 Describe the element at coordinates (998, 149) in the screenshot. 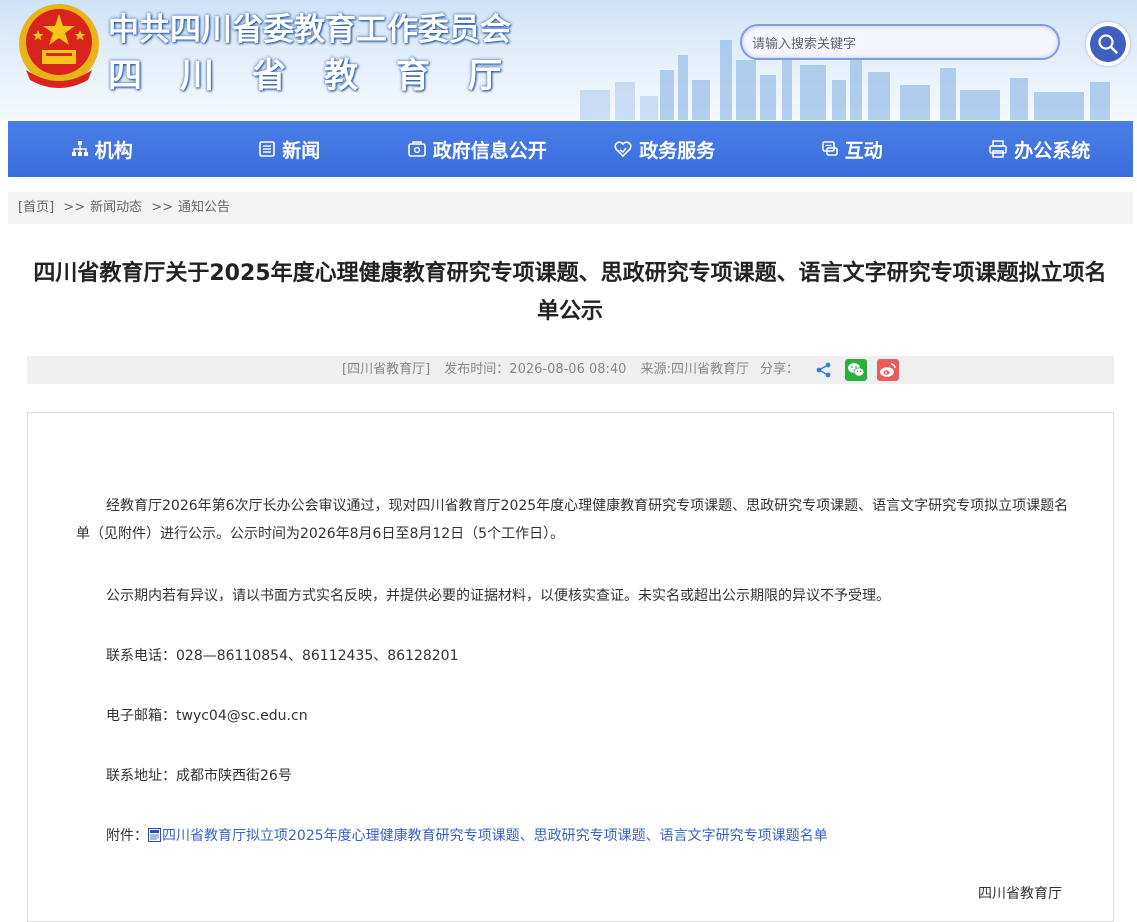

I see `printer-icon` at that location.